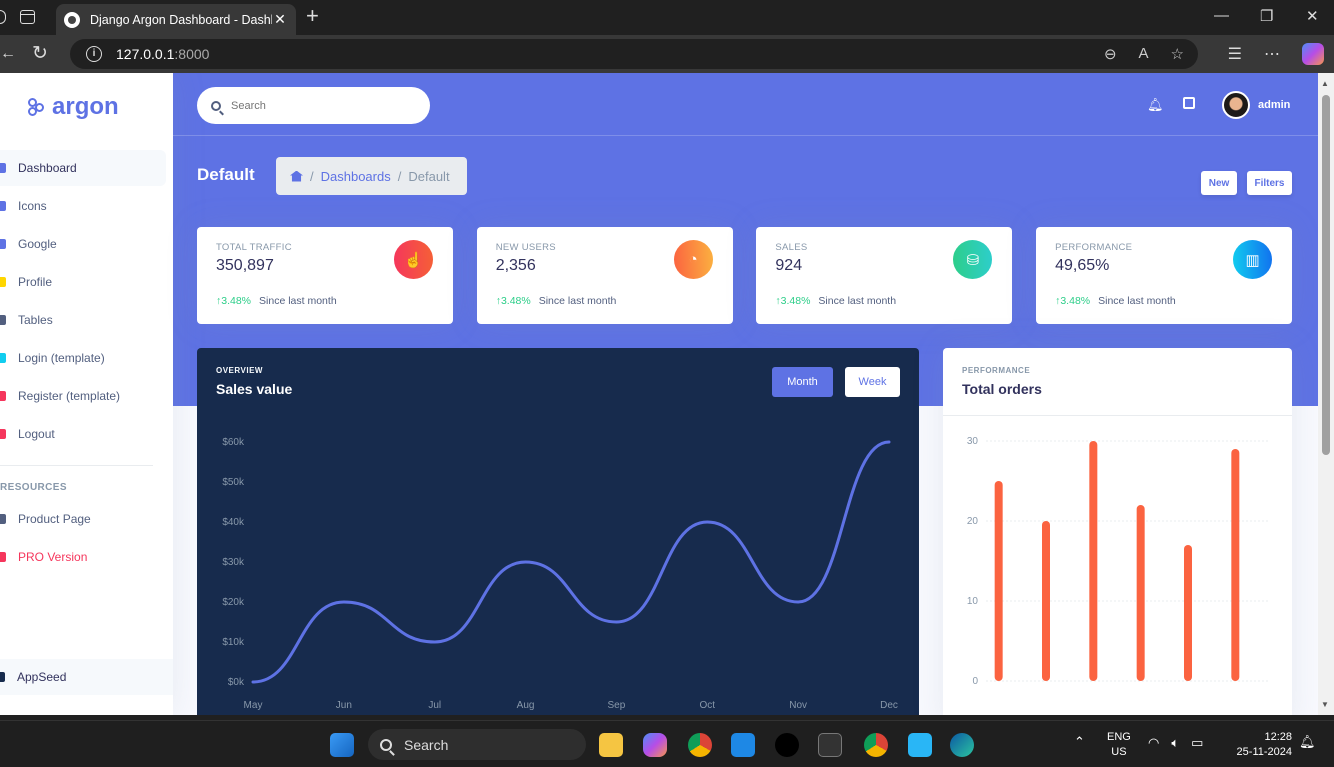  I want to click on system-tray: ◠ 🔈︎ ▭, so click(1175, 743).